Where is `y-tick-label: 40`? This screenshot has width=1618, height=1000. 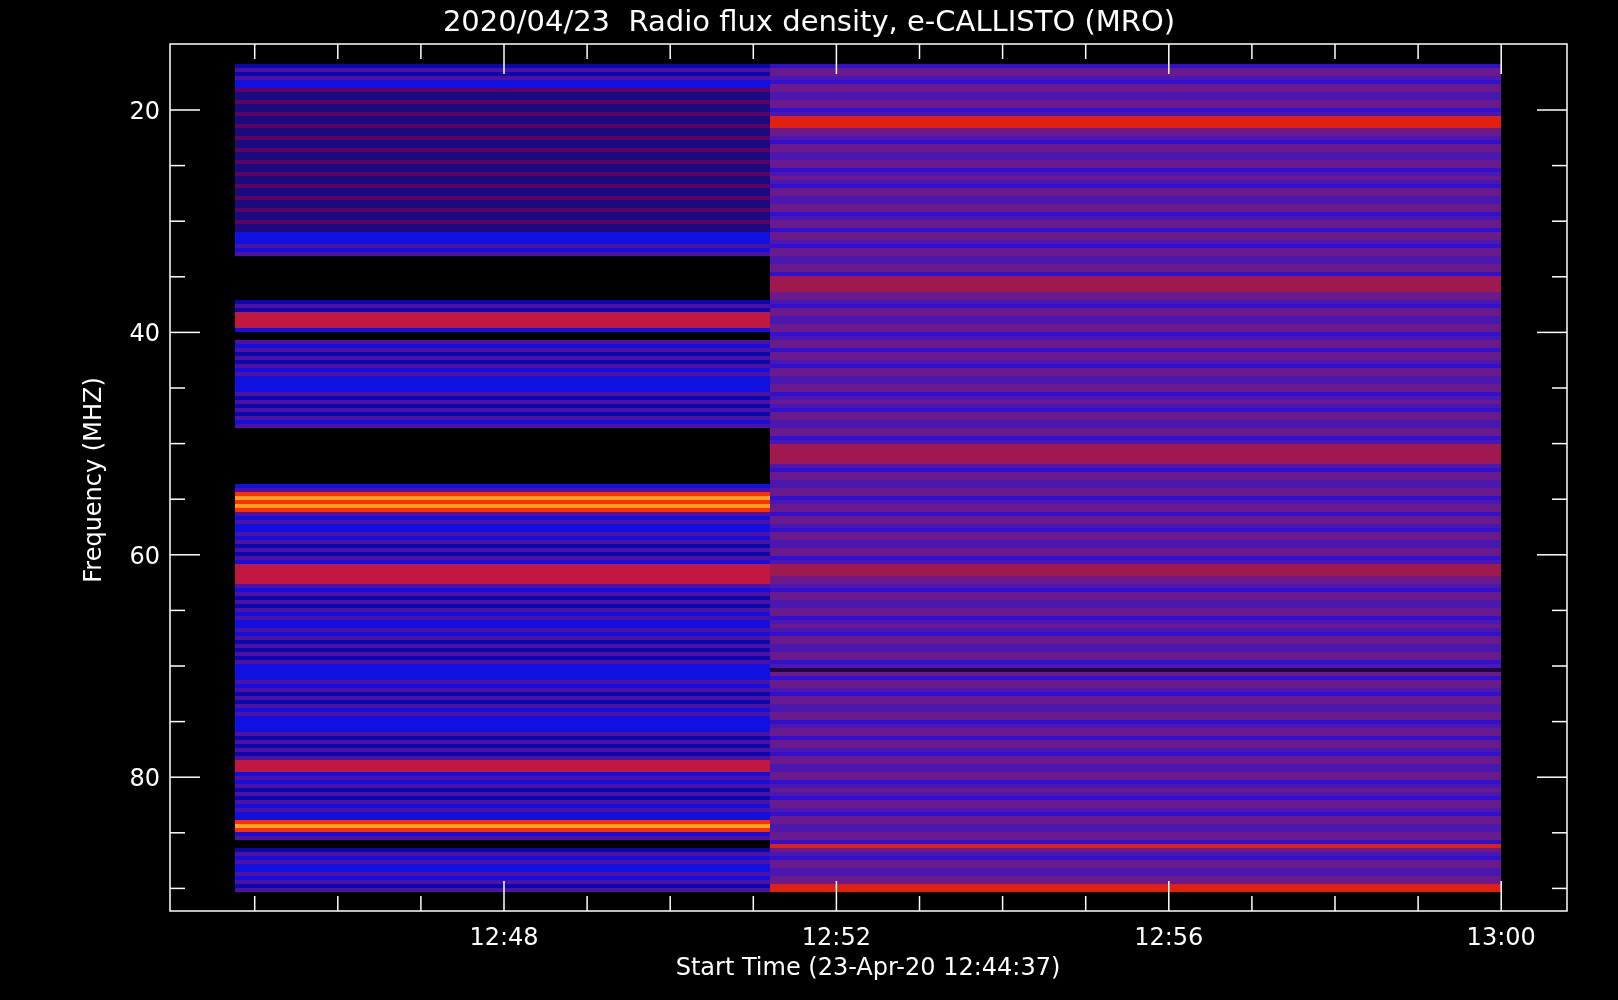 y-tick-label: 40 is located at coordinates (144, 333).